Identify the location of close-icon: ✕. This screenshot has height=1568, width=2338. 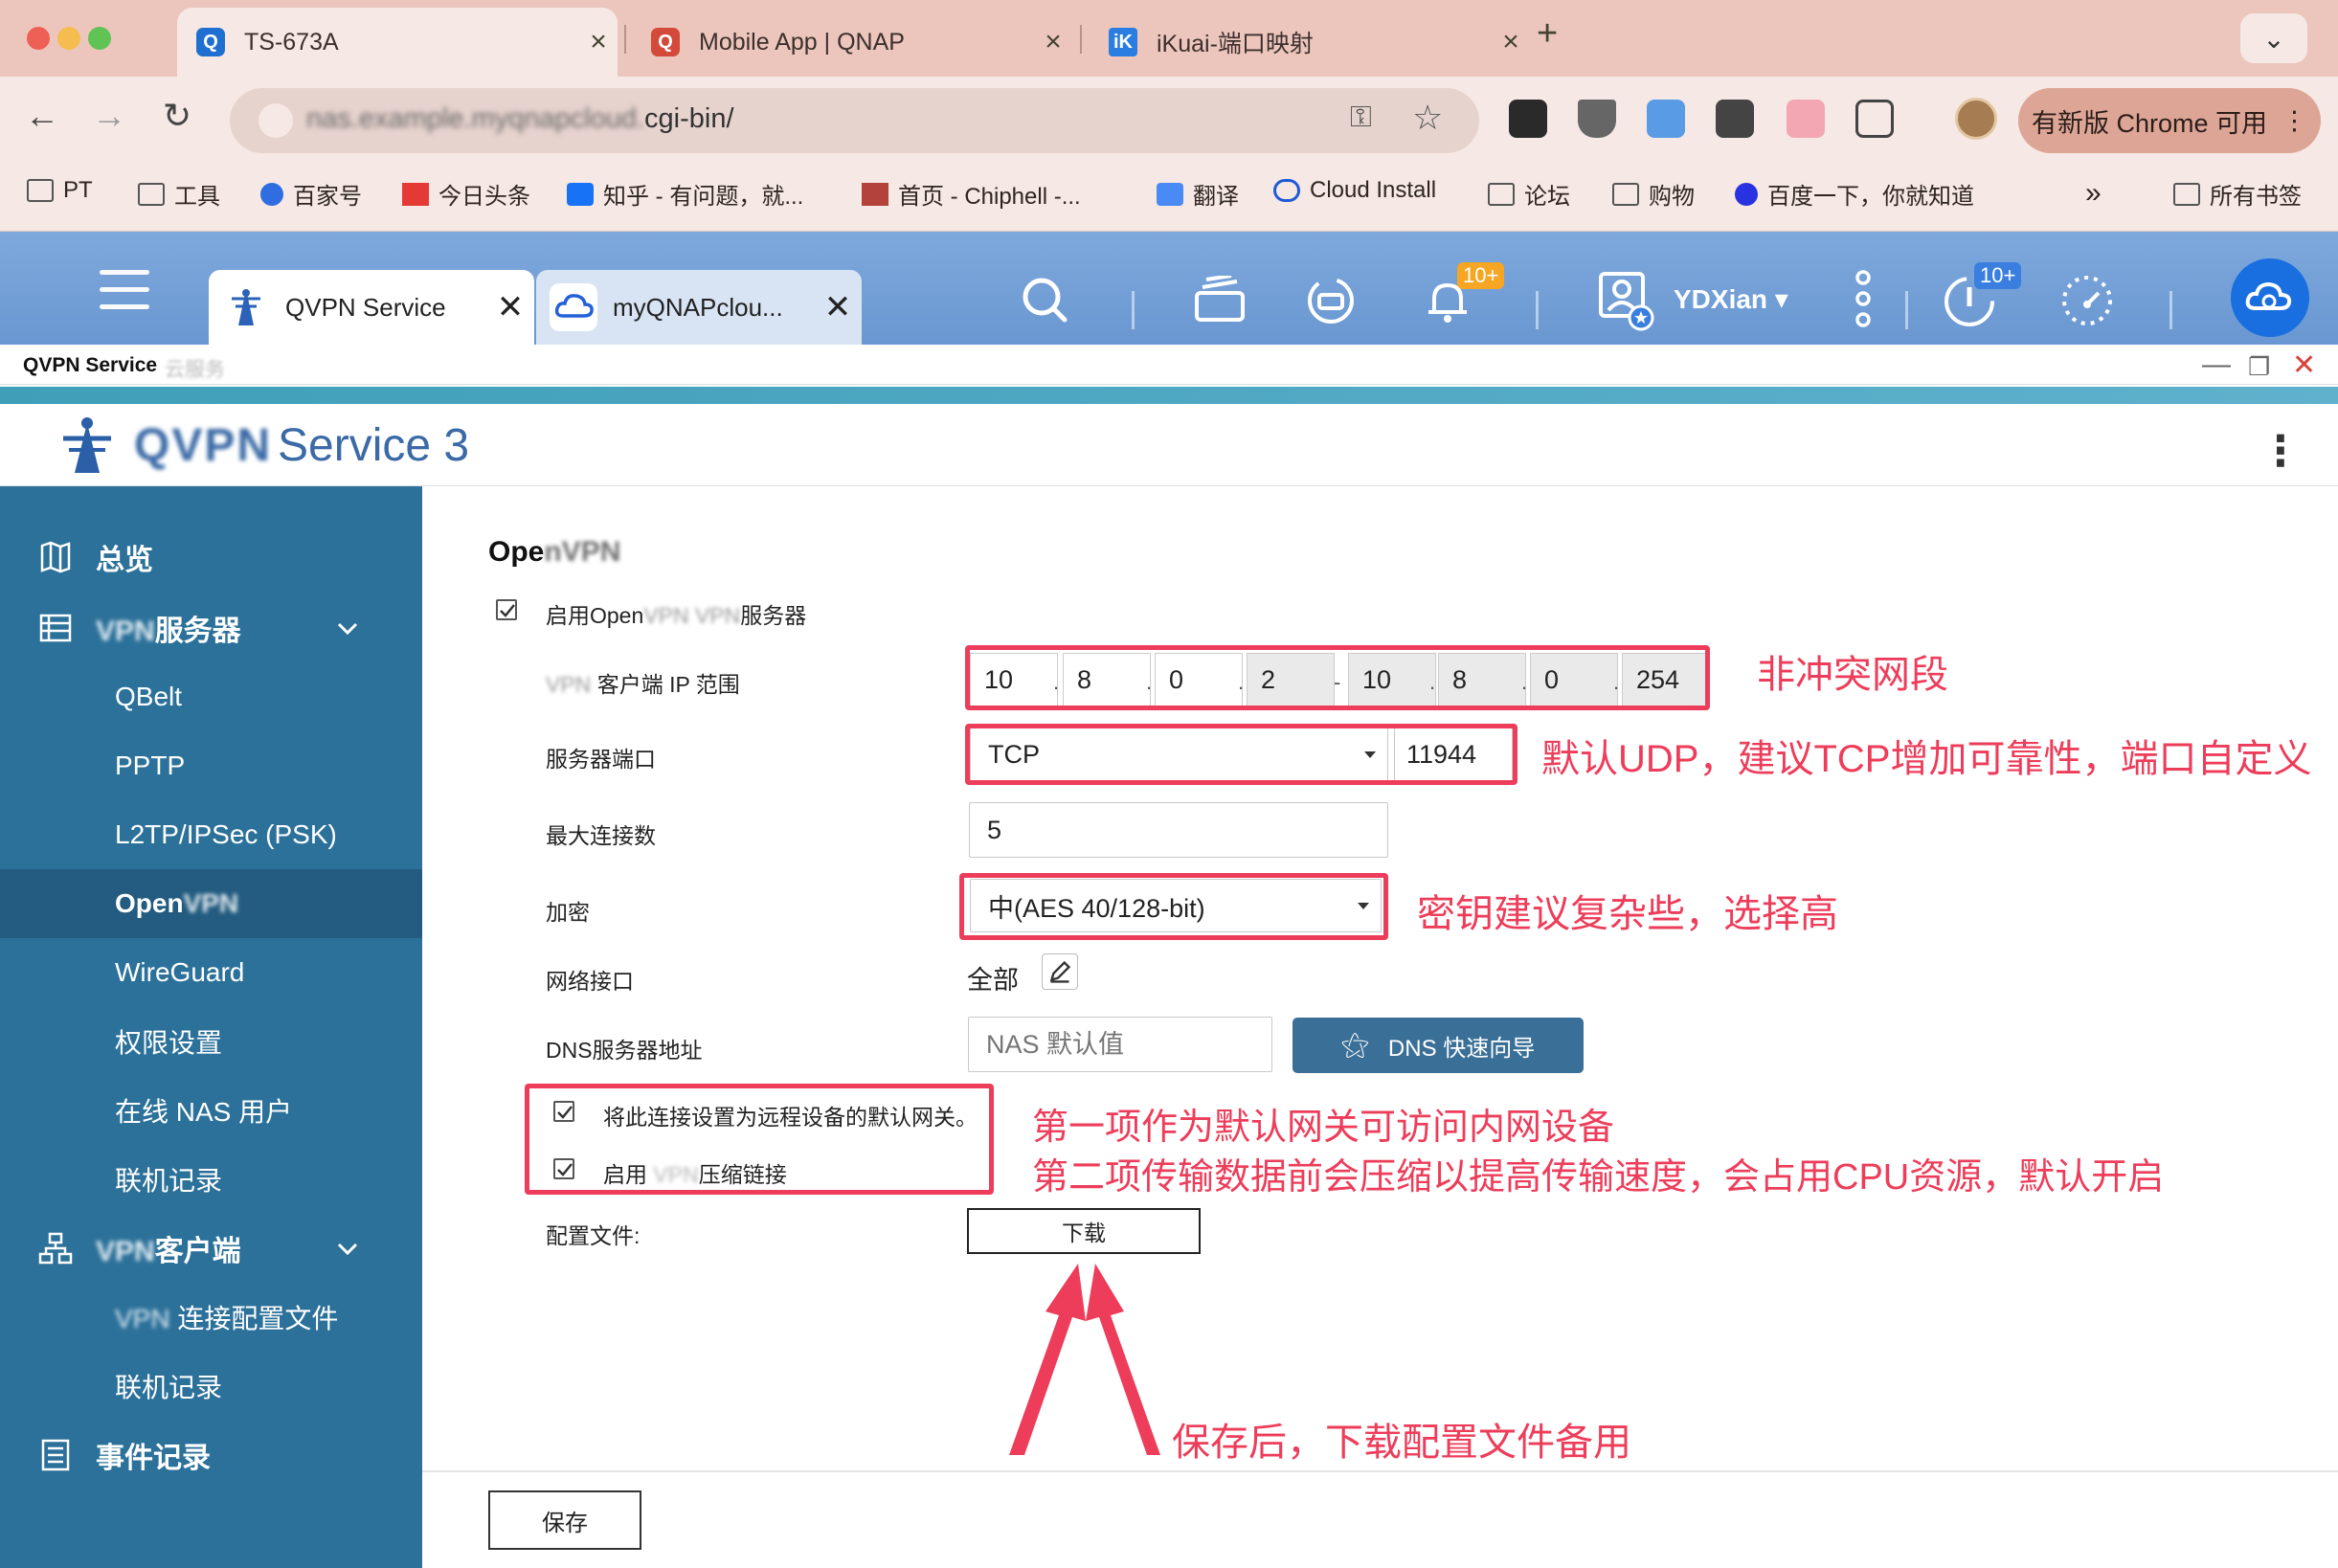
(2304, 365).